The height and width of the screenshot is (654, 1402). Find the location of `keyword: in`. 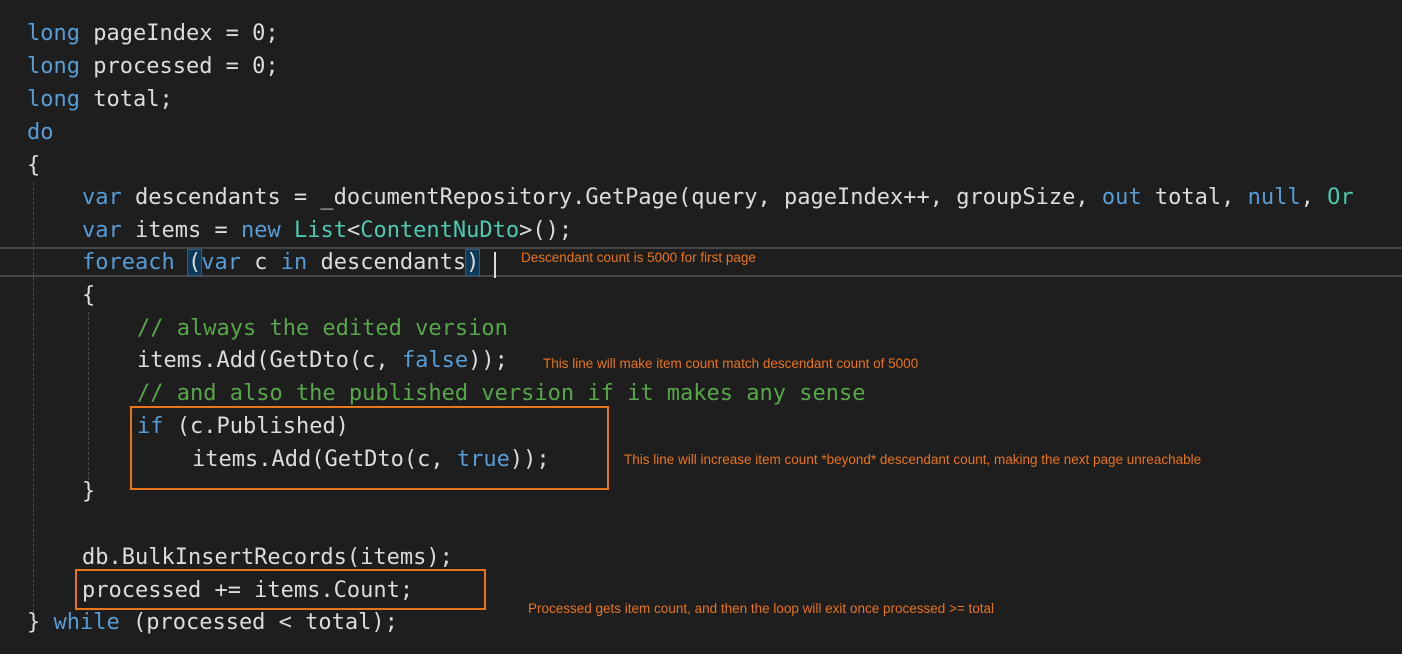

keyword: in is located at coordinates (294, 262).